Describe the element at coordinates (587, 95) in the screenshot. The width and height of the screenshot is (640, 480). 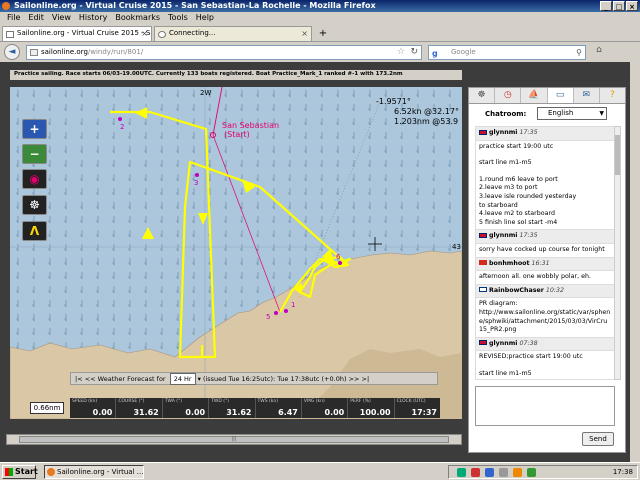
I see `tab-messages: ✉` at that location.